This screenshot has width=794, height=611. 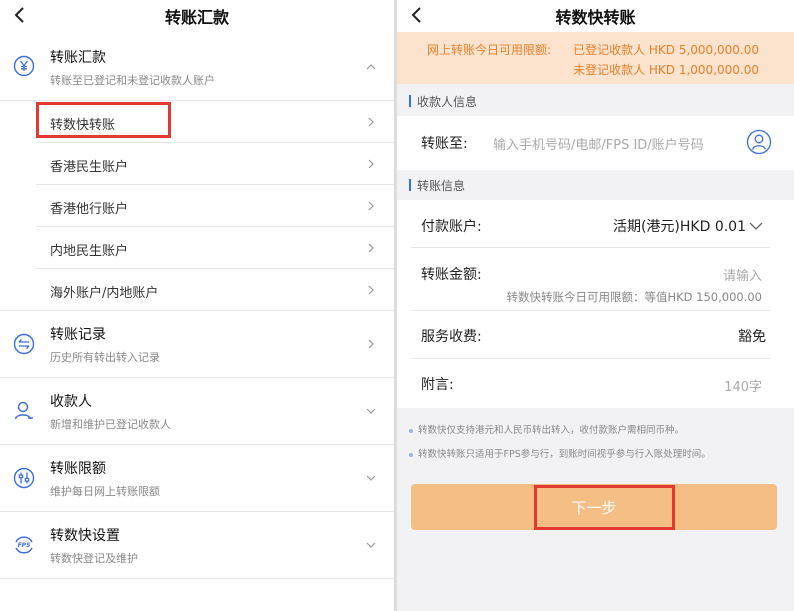 I want to click on section-title: 转账汇款, so click(x=78, y=58).